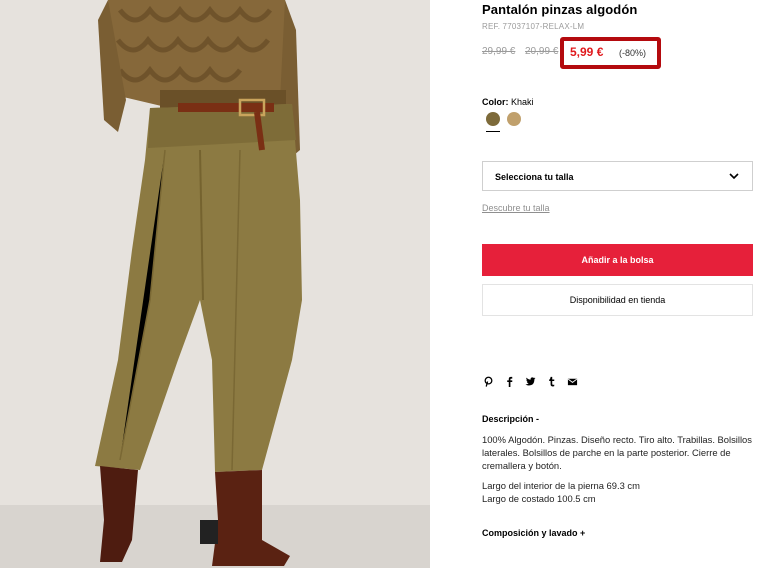  Describe the element at coordinates (560, 9) in the screenshot. I see `product-title: Pantalón pinzas algodón` at that location.